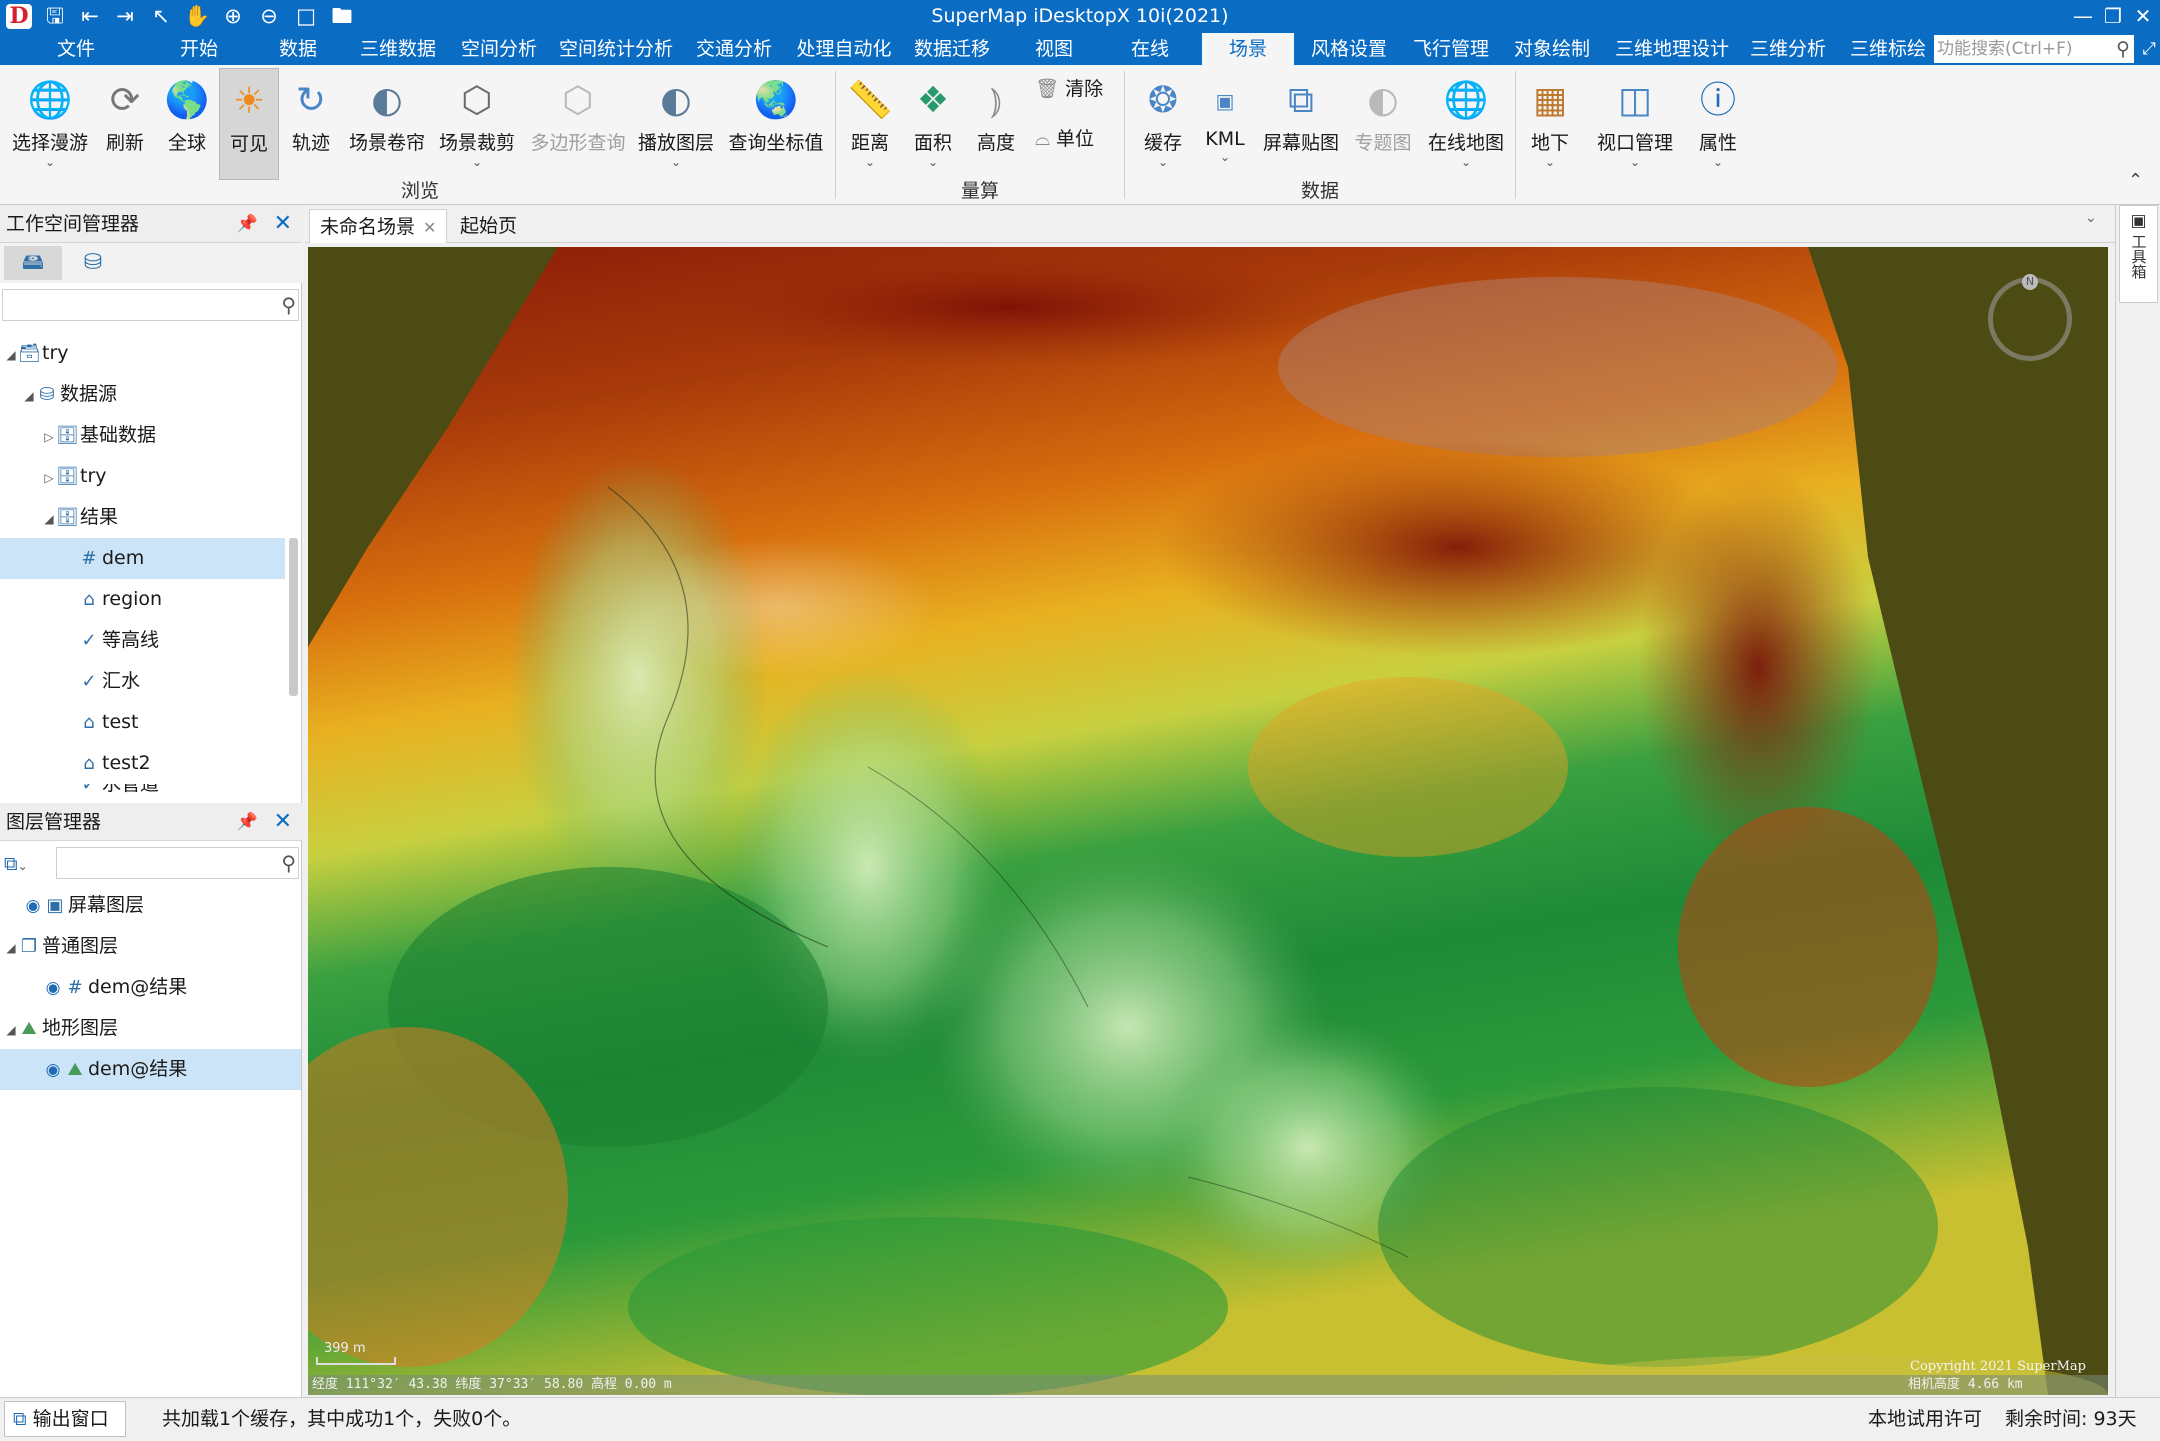 This screenshot has height=1441, width=2160. What do you see at coordinates (75, 1069) in the screenshot?
I see `terrain-icon: ⛰` at bounding box center [75, 1069].